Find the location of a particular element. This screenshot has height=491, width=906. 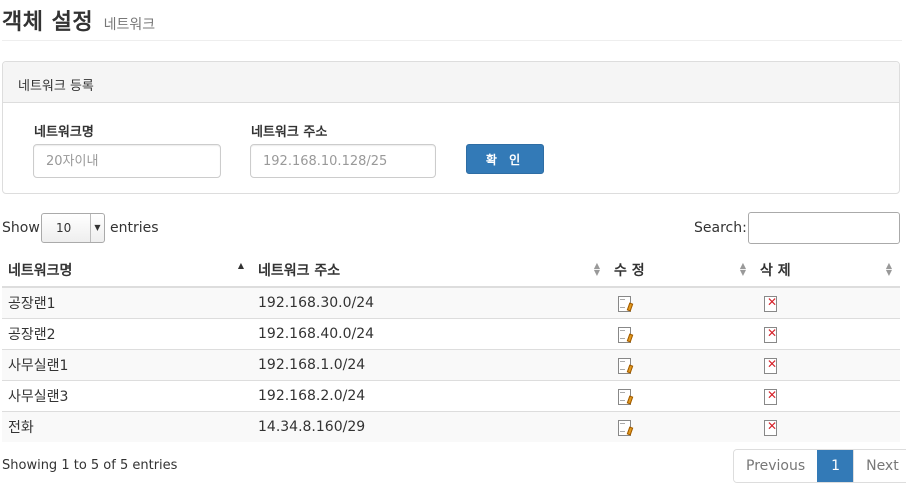

page-button-current: 1 is located at coordinates (835, 466).